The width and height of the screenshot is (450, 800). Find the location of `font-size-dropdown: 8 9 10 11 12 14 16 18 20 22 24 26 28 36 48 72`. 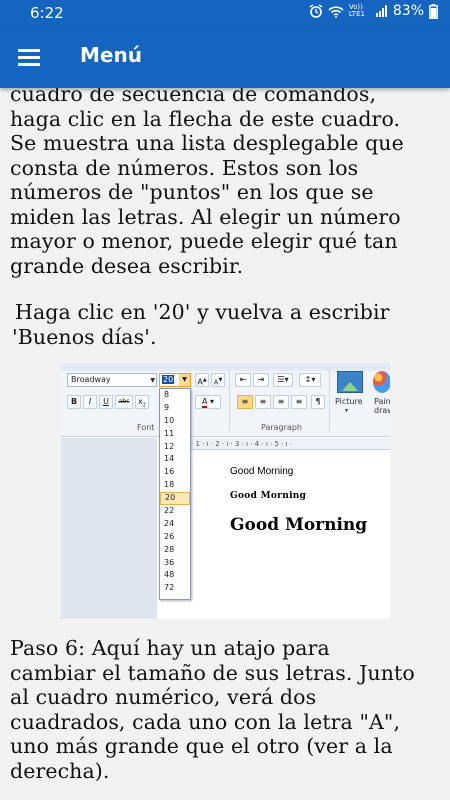

font-size-dropdown: 8 9 10 11 12 14 16 18 20 22 24 26 28 36 48 72 is located at coordinates (175, 494).